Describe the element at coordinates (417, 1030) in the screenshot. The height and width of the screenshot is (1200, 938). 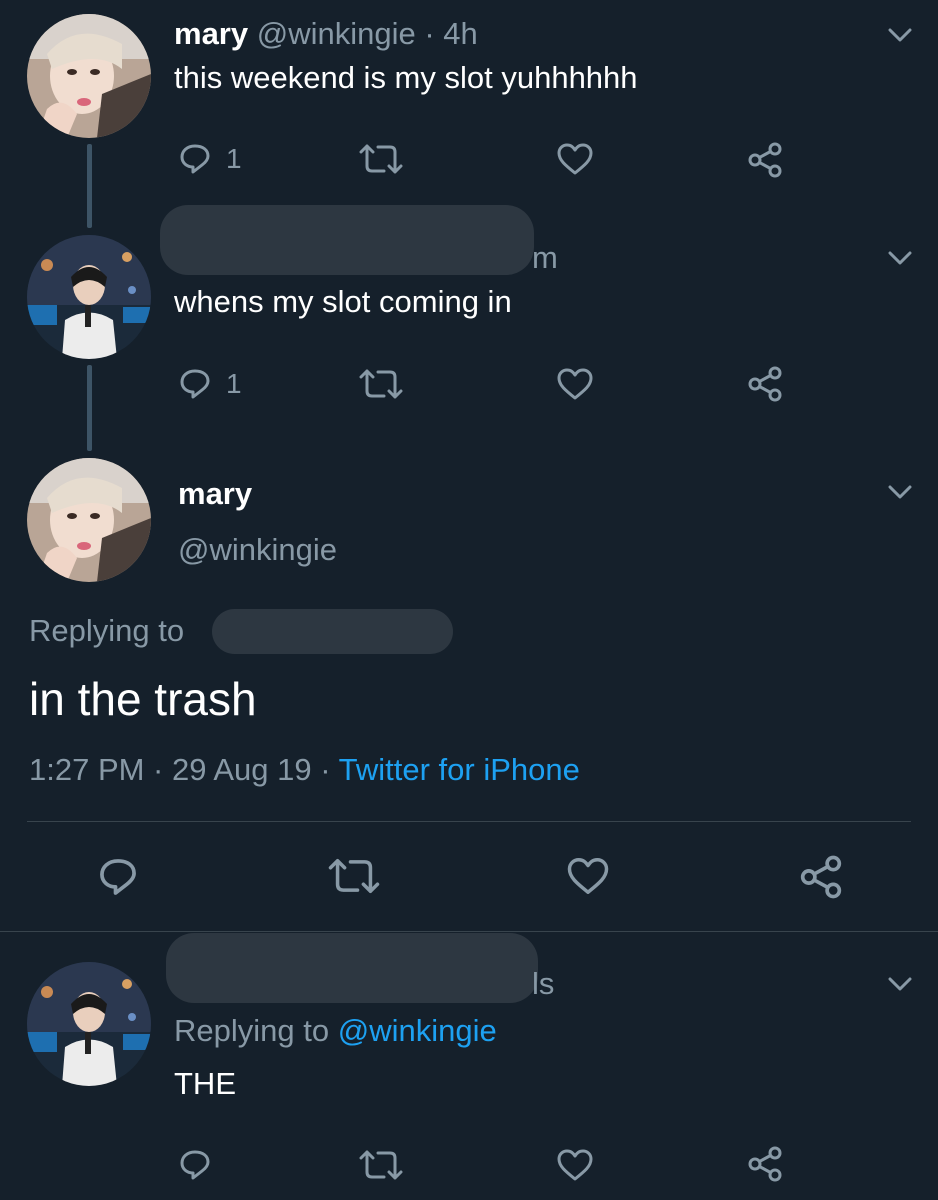
I see `replying-to-handle: @winkingie` at that location.